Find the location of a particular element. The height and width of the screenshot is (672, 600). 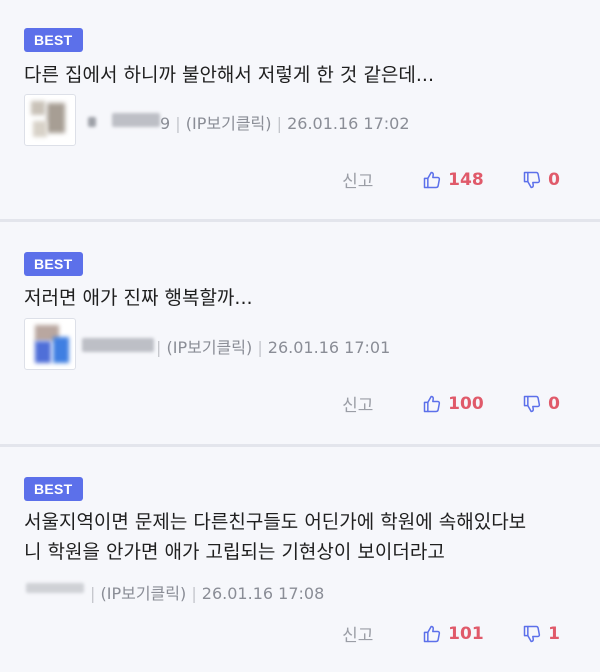

comment-actions: 신고 100 0 is located at coordinates (451, 404).